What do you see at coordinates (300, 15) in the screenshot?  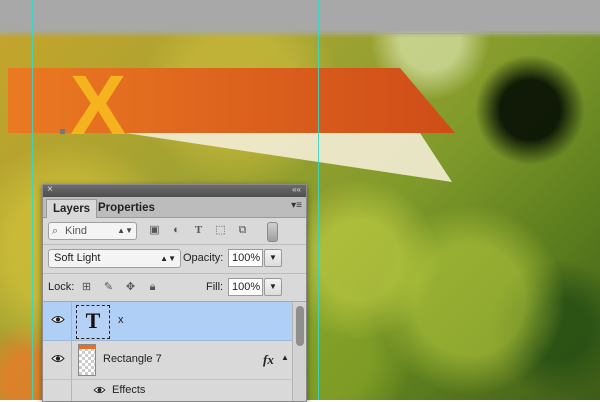 I see `canvas-top-margin` at bounding box center [300, 15].